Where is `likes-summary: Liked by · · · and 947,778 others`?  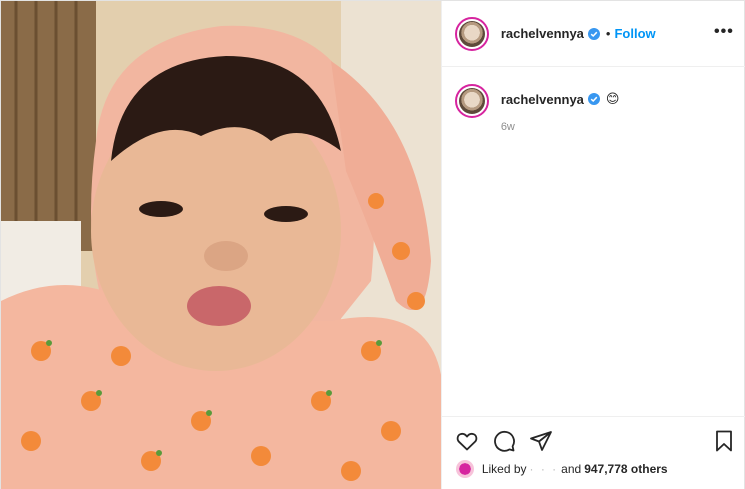
likes-summary: Liked by · · · and 947,778 others is located at coordinates (563, 469).